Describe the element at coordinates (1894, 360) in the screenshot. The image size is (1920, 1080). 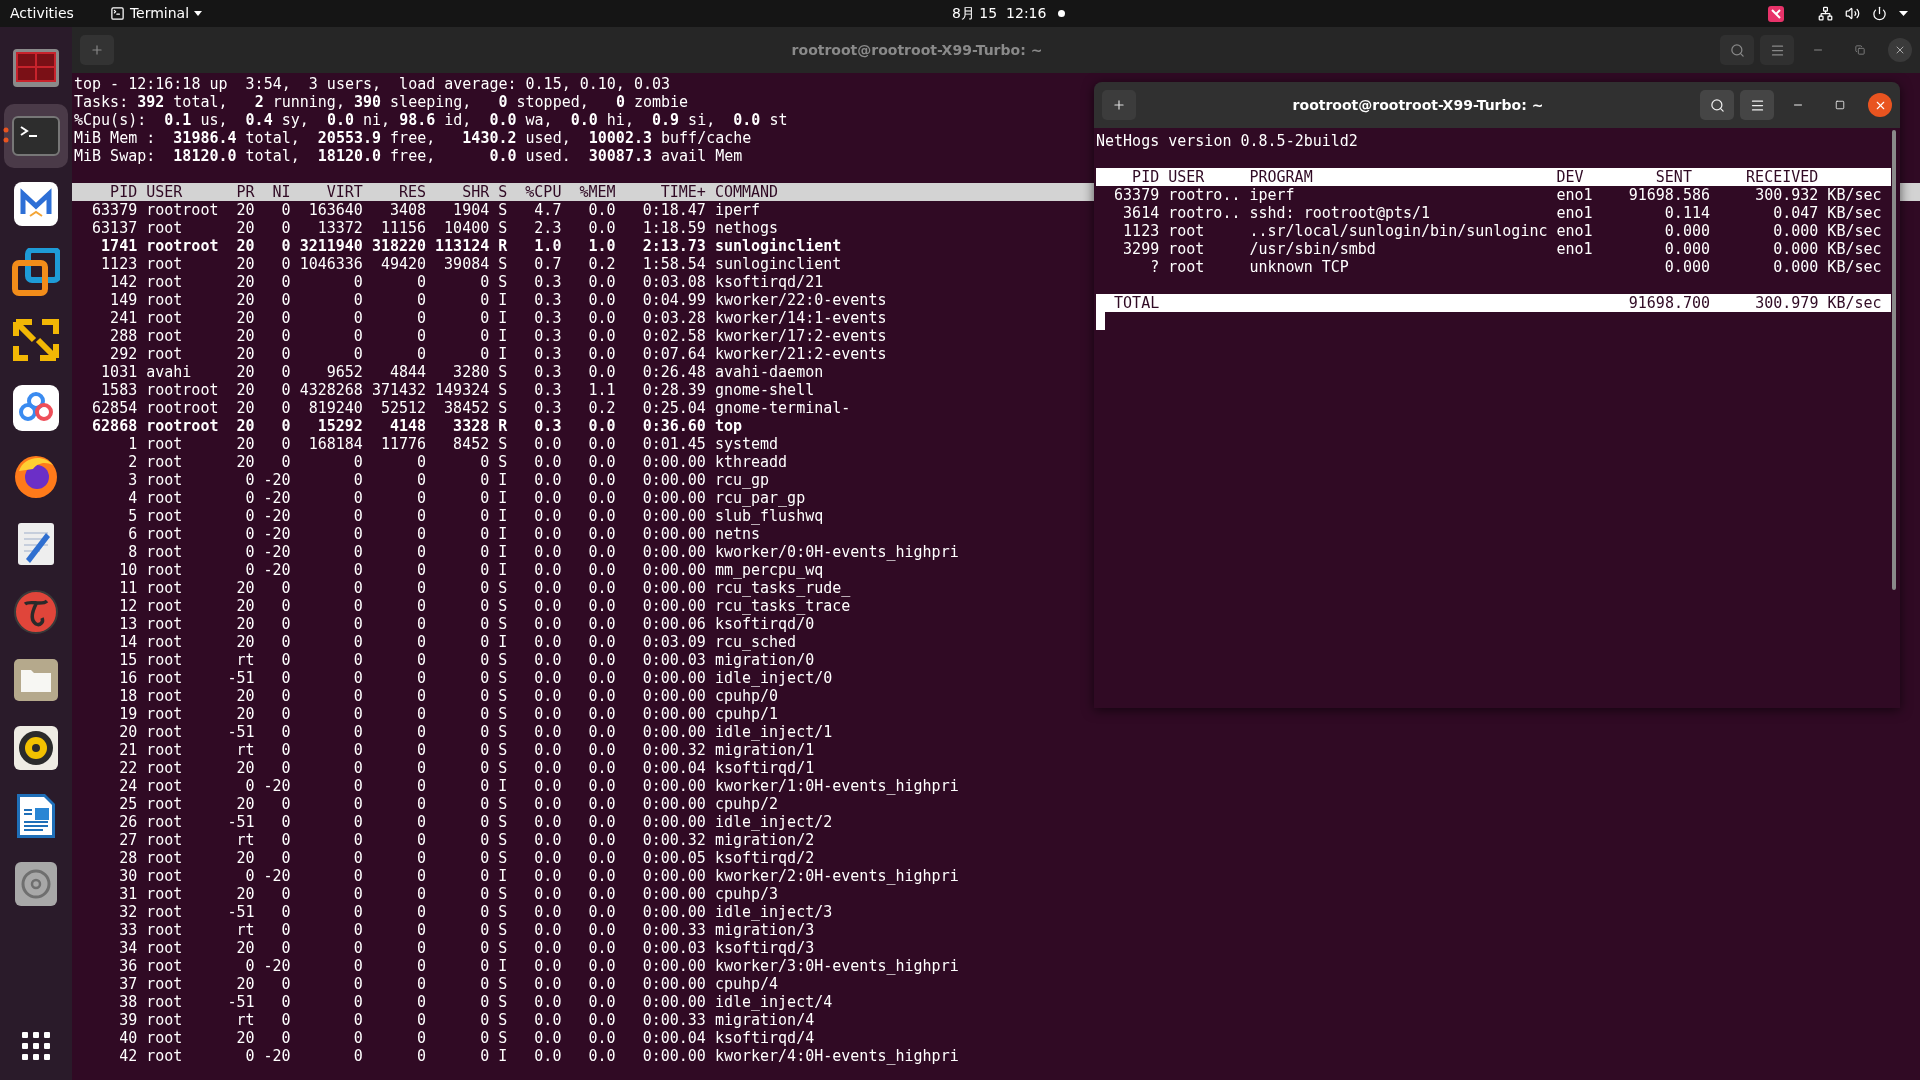
I see `scrollbar` at that location.